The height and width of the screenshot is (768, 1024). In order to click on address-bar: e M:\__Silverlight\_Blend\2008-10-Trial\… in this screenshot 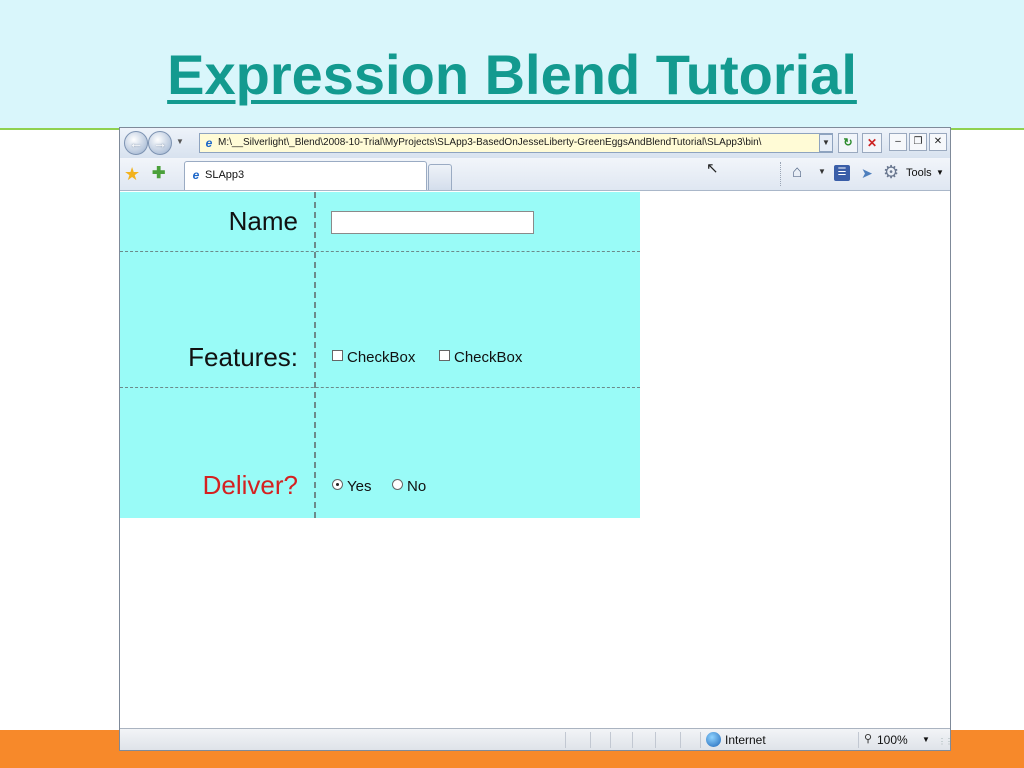, I will do `click(516, 143)`.